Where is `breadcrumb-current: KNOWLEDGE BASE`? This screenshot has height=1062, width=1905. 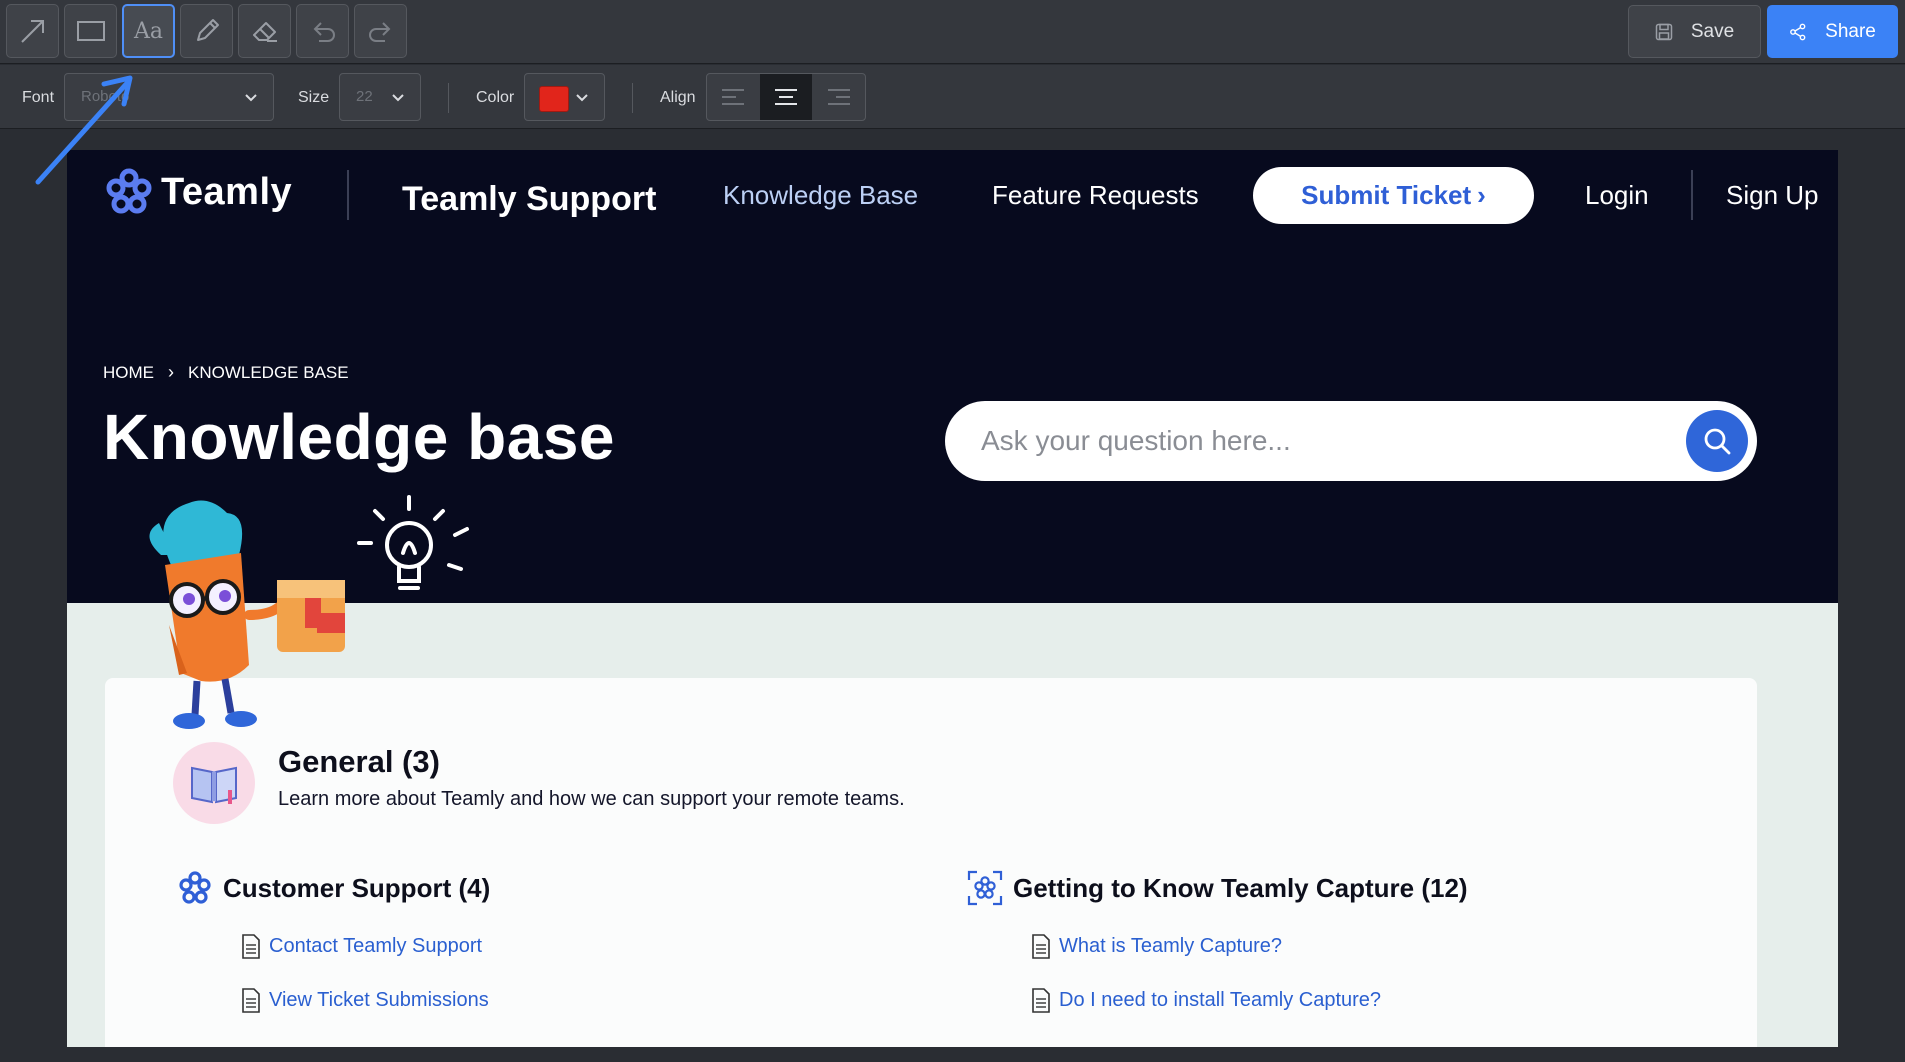 breadcrumb-current: KNOWLEDGE BASE is located at coordinates (268, 372).